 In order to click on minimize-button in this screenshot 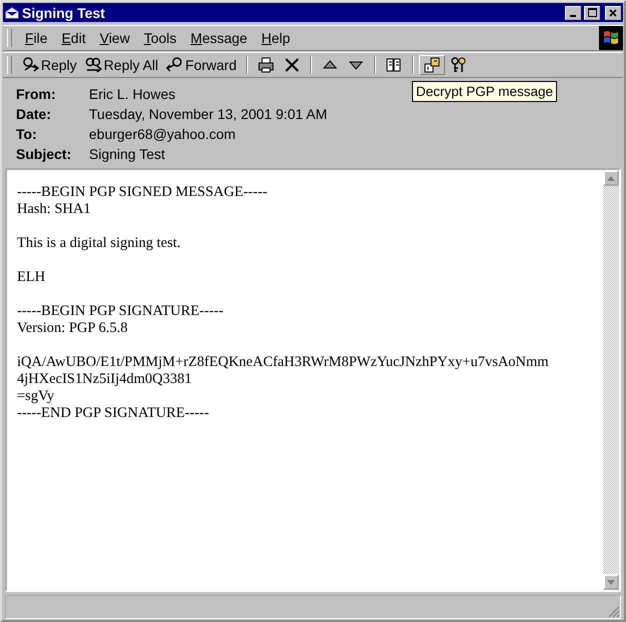, I will do `click(573, 13)`.